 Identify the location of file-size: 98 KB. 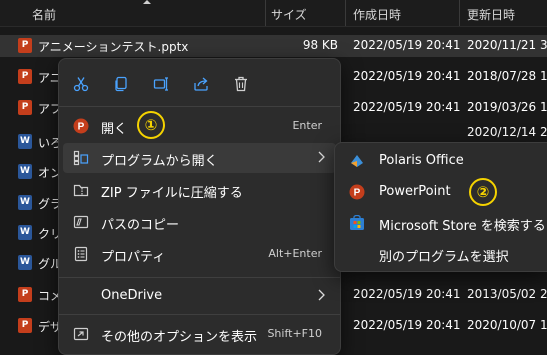
(320, 45).